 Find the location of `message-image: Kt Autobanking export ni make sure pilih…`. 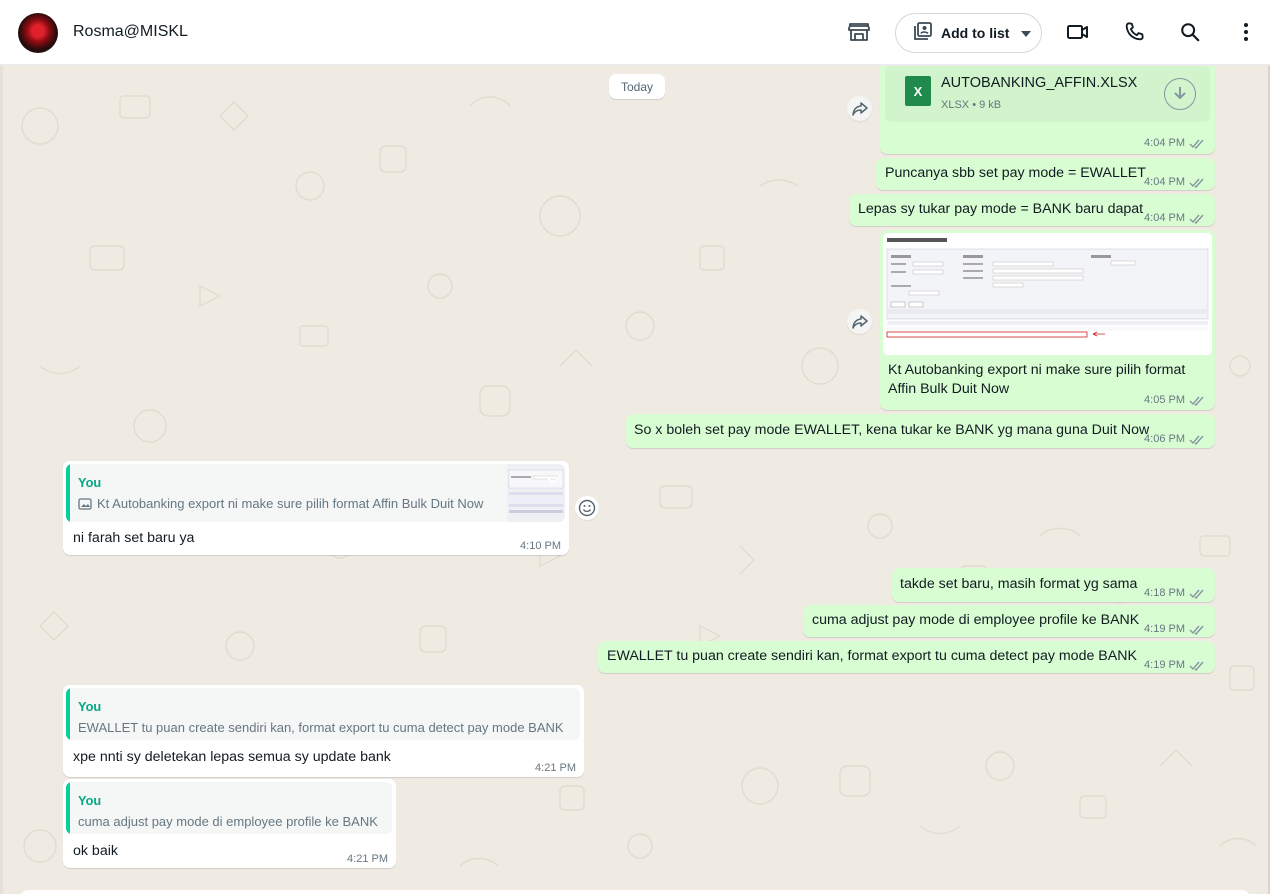

message-image: Kt Autobanking export ni make sure pilih… is located at coordinates (1047, 320).